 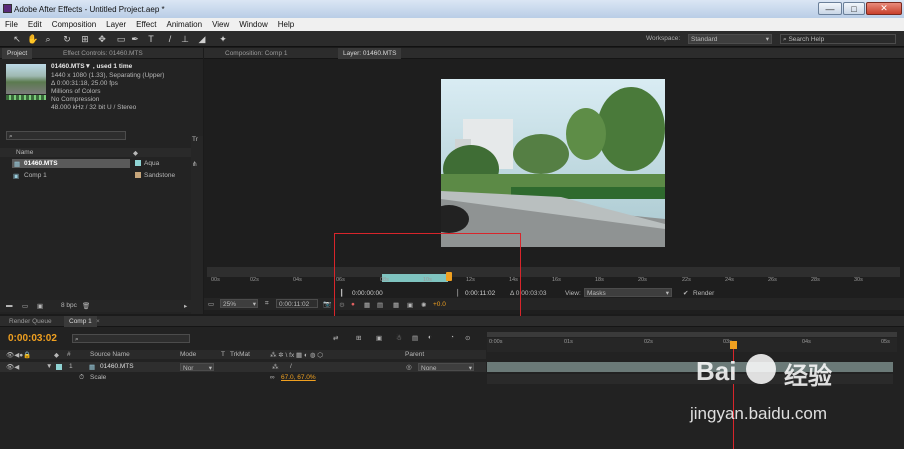 I want to click on tracker-tab: Tr, so click(x=195, y=139).